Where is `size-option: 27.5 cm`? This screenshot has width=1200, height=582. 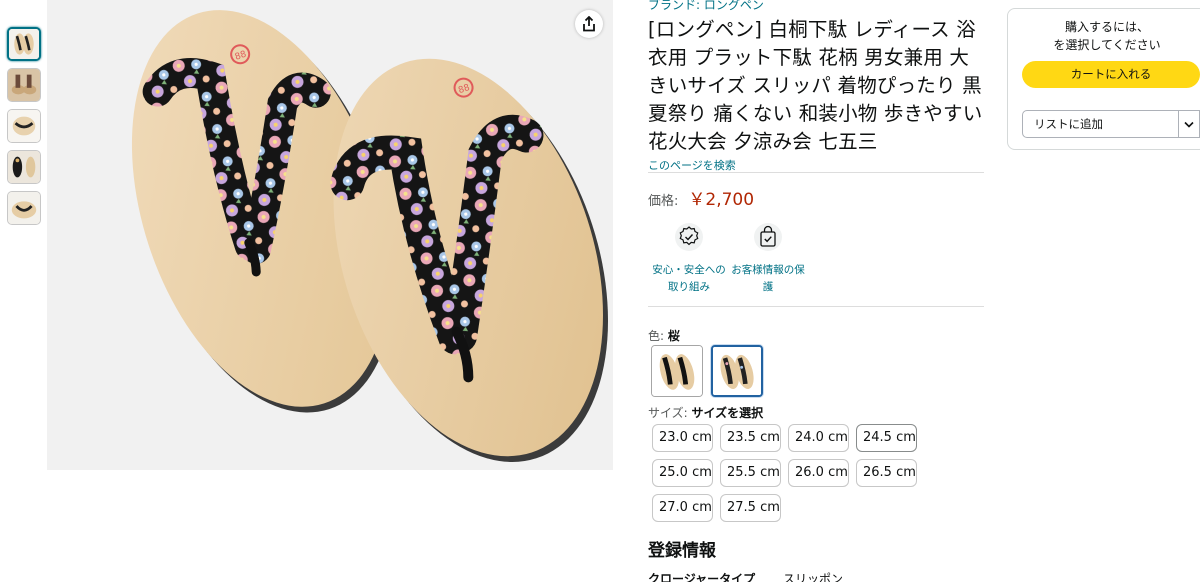 size-option: 27.5 cm is located at coordinates (750, 508).